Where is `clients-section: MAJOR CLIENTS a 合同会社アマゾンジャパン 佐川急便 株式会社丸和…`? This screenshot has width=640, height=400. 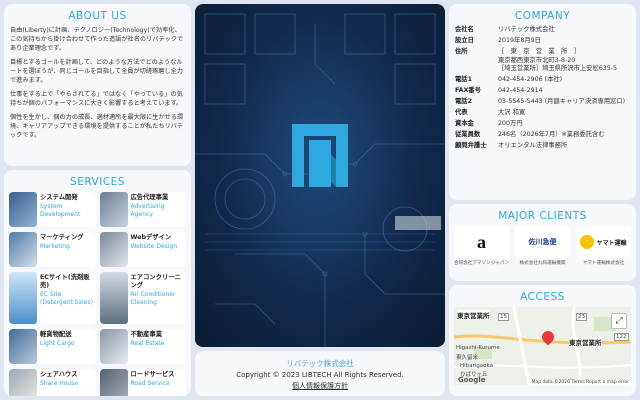 clients-section: MAJOR CLIENTS a 合同会社アマゾンジャパン 佐川急便 株式会社丸和… is located at coordinates (542, 242).